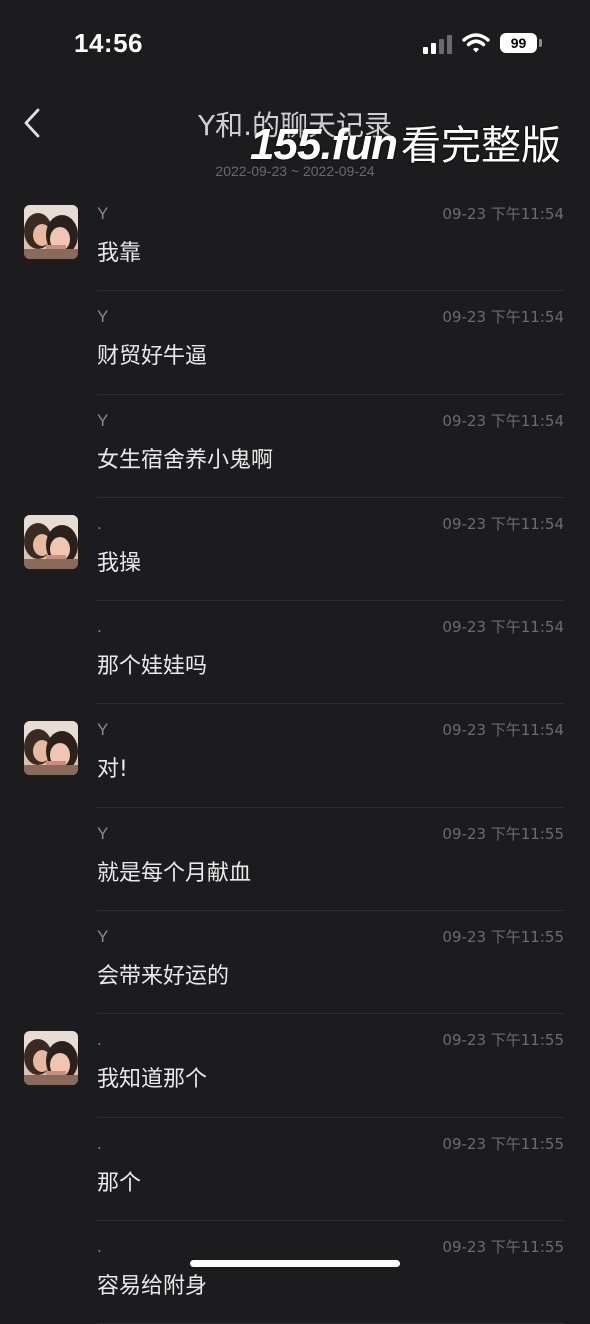  Describe the element at coordinates (540, 43) in the screenshot. I see `battery-tip` at that location.